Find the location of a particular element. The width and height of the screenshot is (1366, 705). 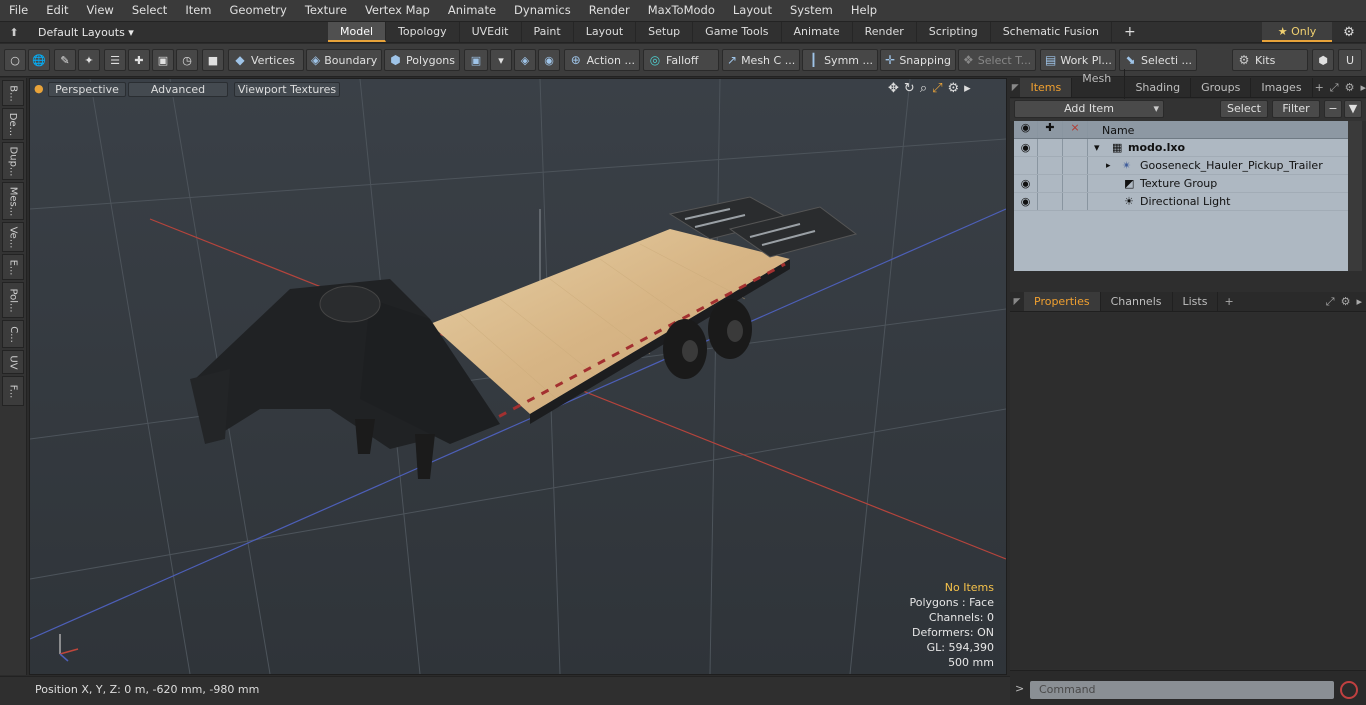

unreal-icon: U is located at coordinates (1350, 60).